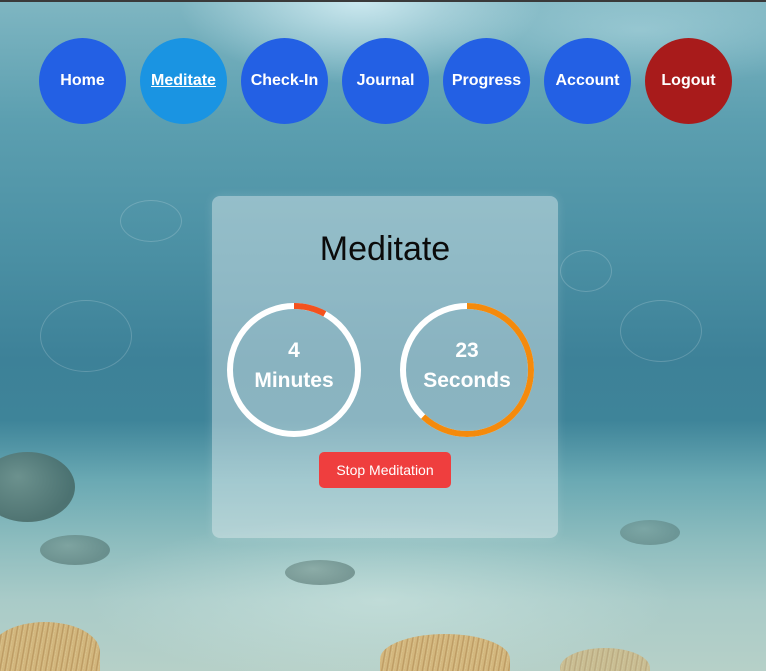 The image size is (766, 671). Describe the element at coordinates (383, 1) in the screenshot. I see `window-top-border` at that location.